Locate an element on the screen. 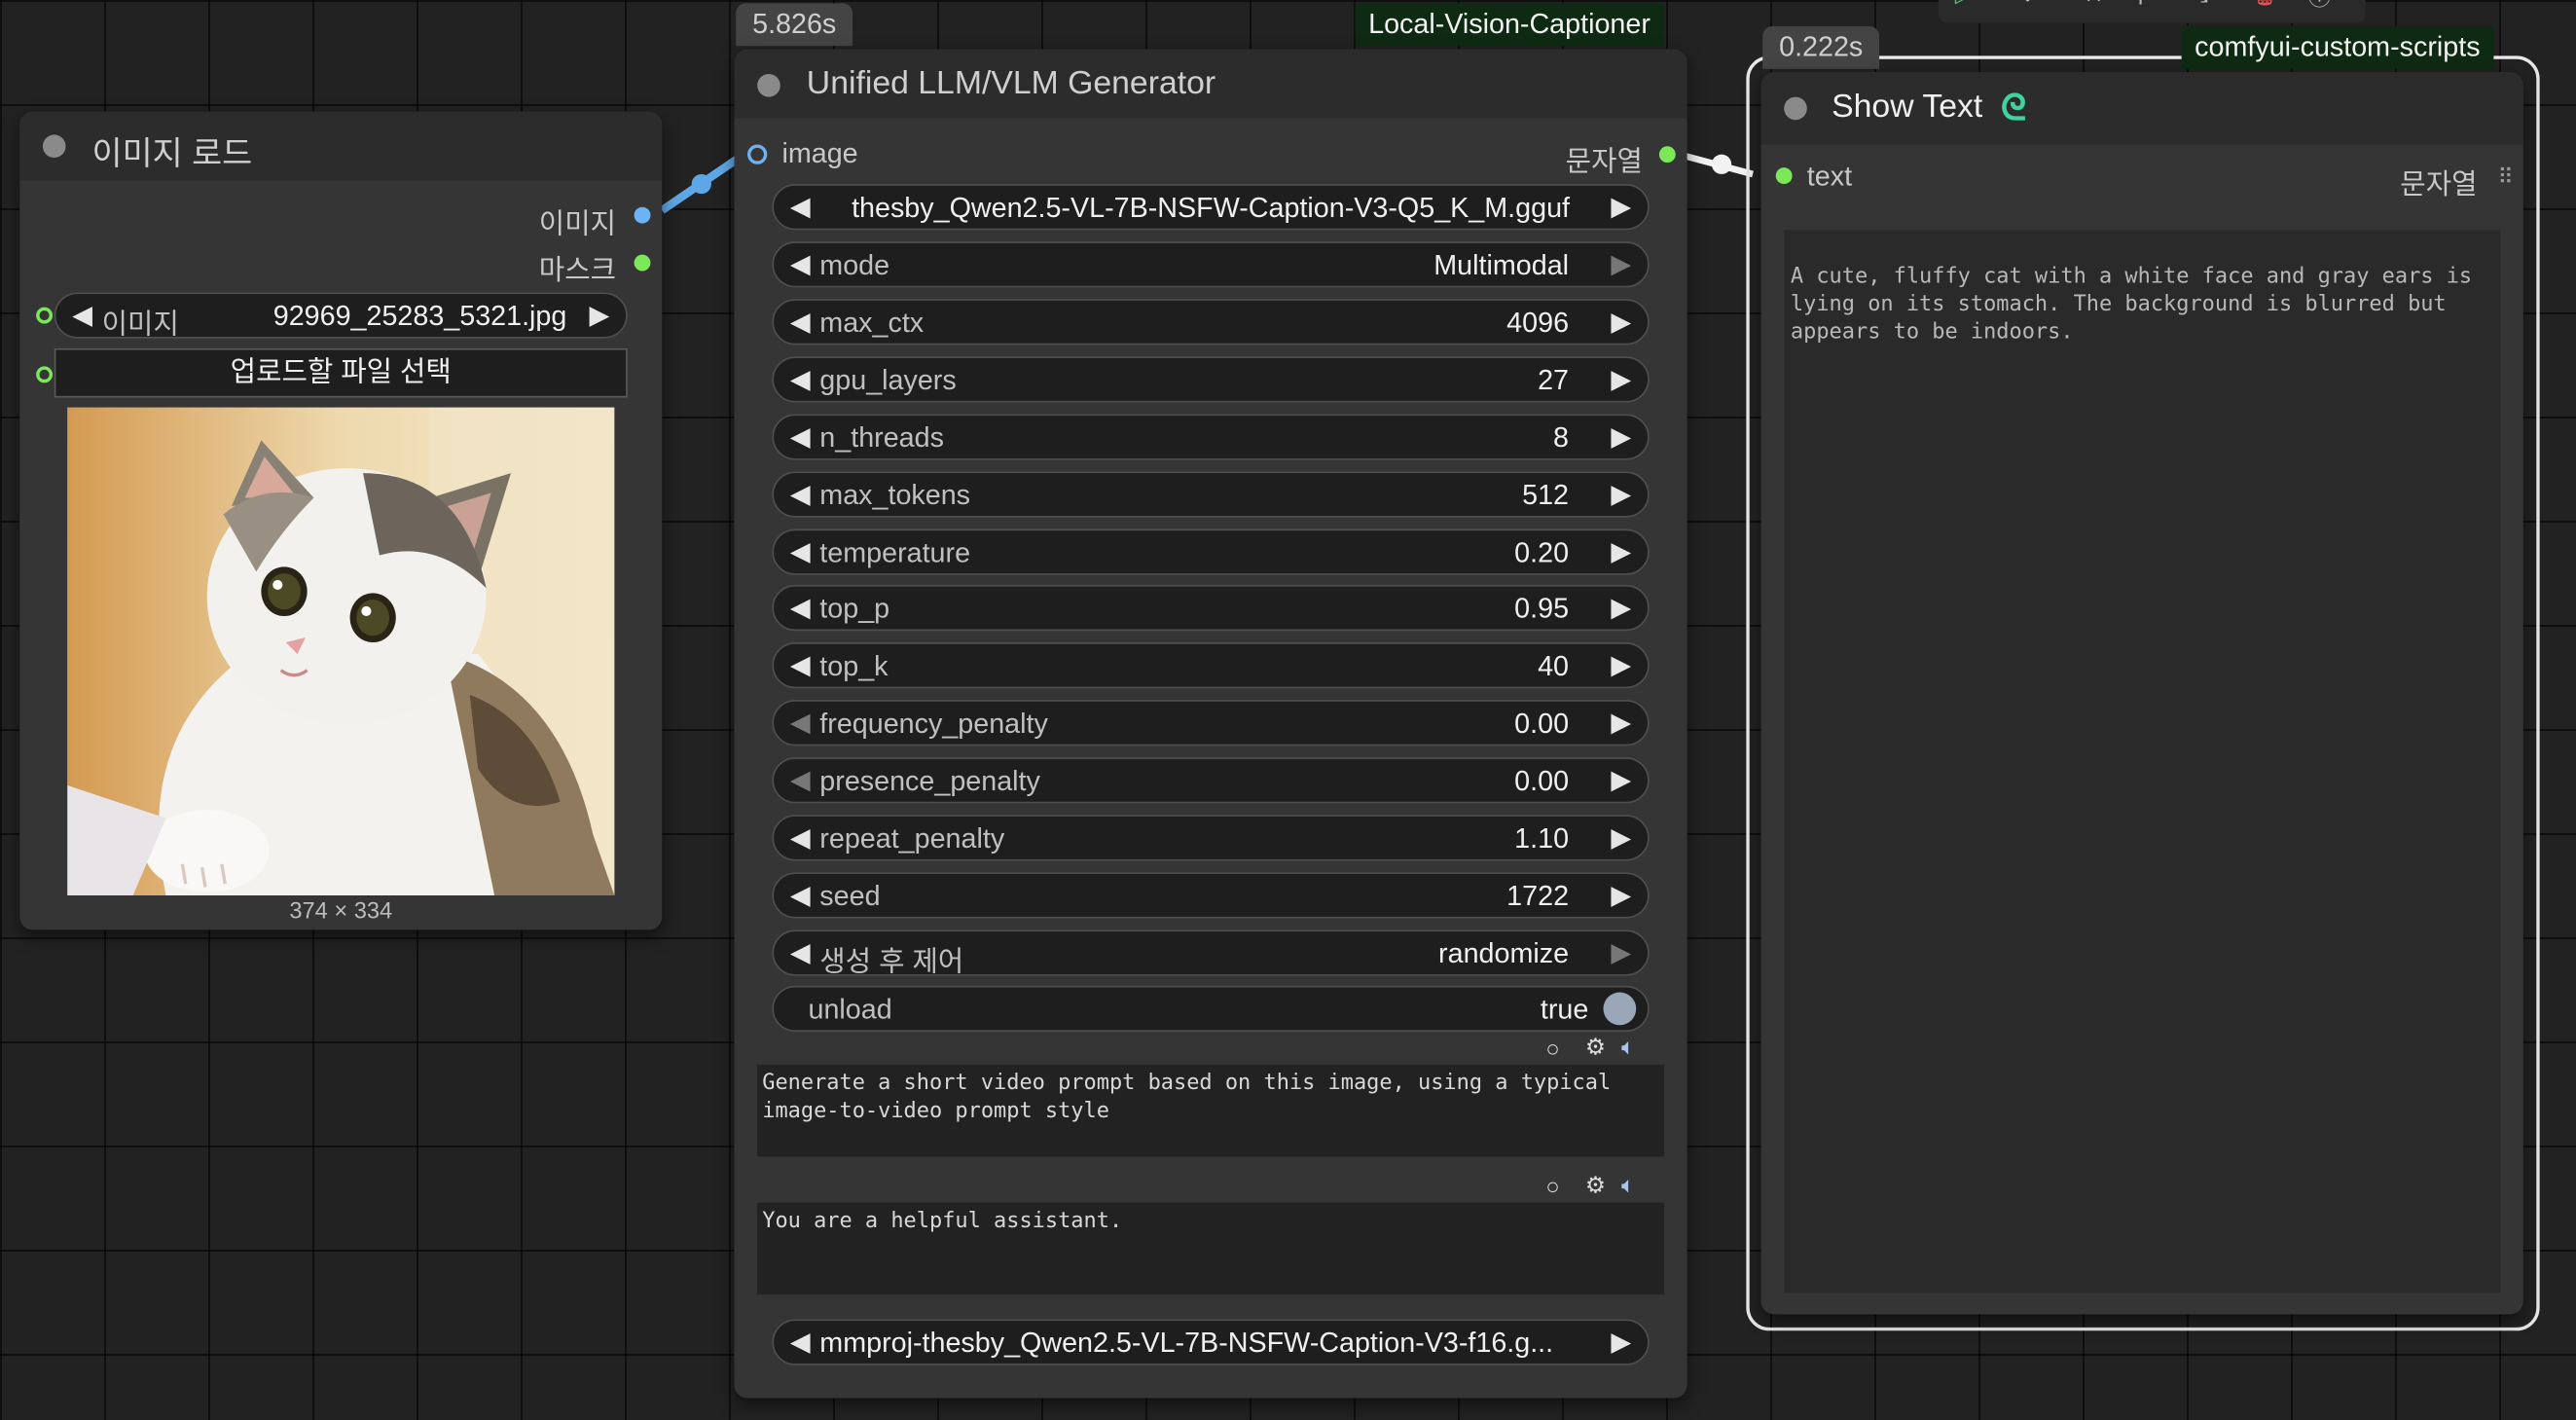 The height and width of the screenshot is (1420, 2576). upload-button: 업로드할 파일 선택 is located at coordinates (341, 373).